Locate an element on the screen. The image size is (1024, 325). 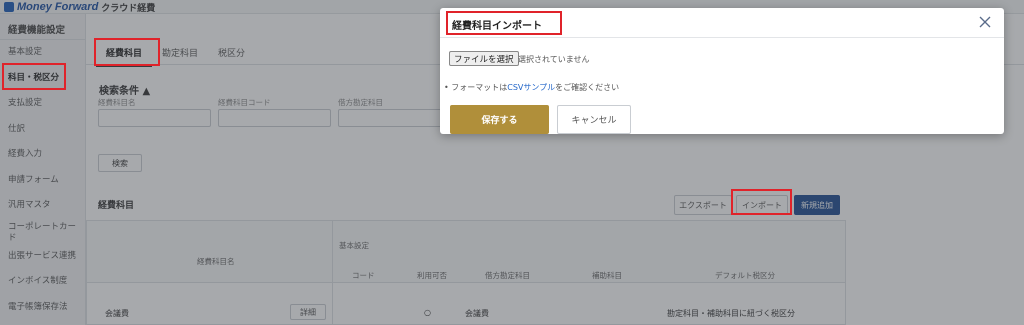
format-suffix: をご確認ください is located at coordinates (587, 87).